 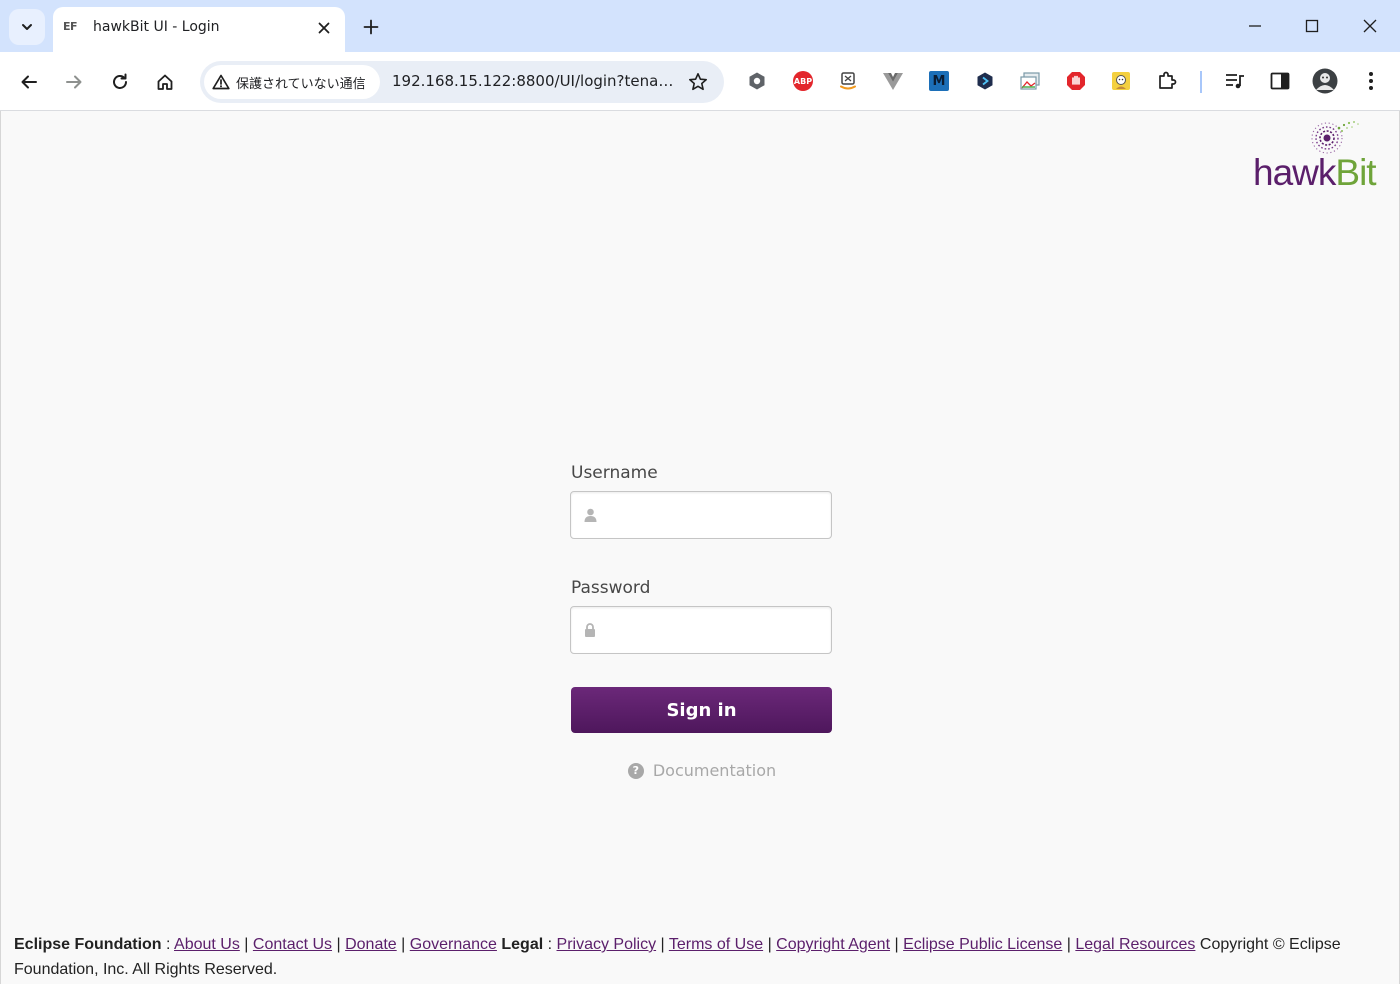 I want to click on logo-wordmark: hawkBit, so click(x=1315, y=172).